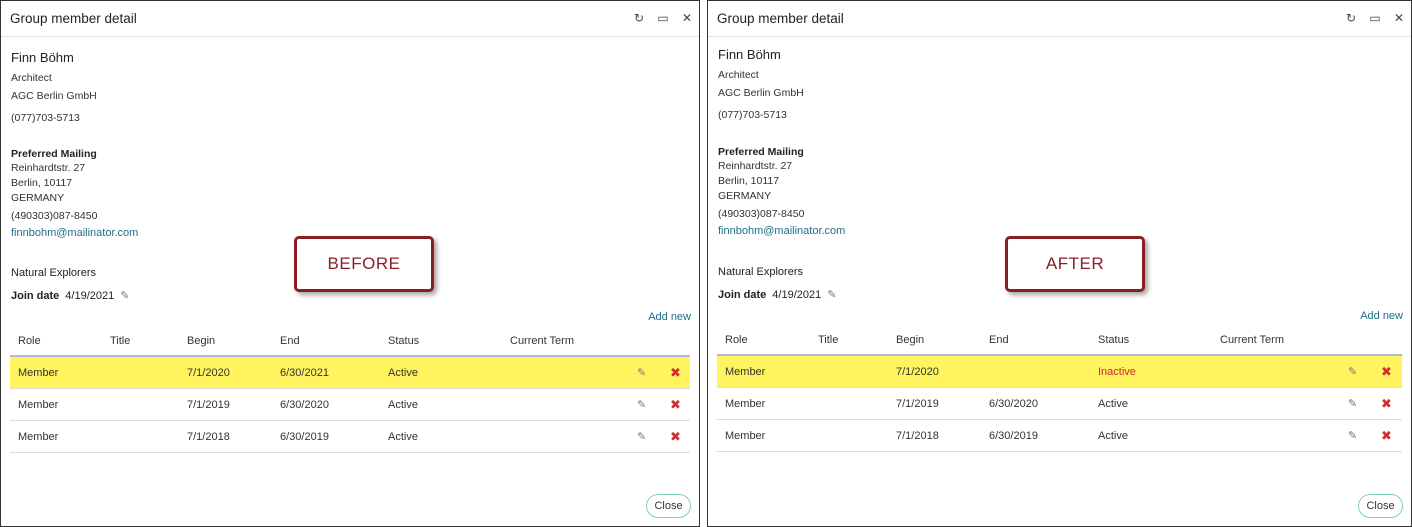  I want to click on callout-before: BEFORE, so click(364, 264).